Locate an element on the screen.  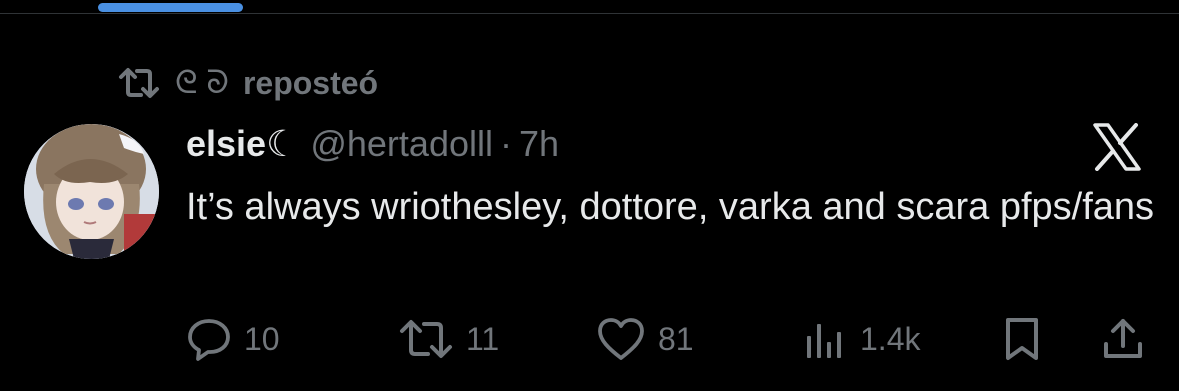
heart-icon is located at coordinates (621, 339).